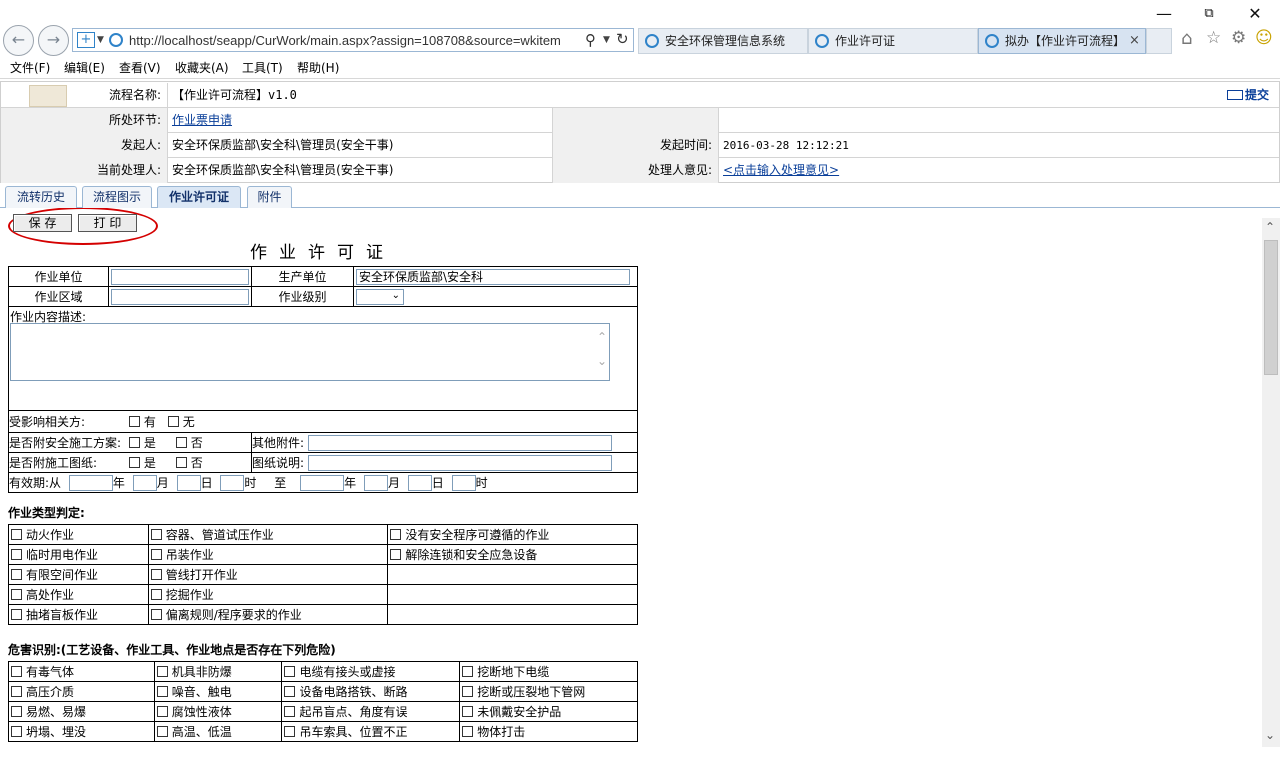 The image size is (1280, 760). Describe the element at coordinates (181, 462) in the screenshot. I see `drawing-no-checkbox` at that location.